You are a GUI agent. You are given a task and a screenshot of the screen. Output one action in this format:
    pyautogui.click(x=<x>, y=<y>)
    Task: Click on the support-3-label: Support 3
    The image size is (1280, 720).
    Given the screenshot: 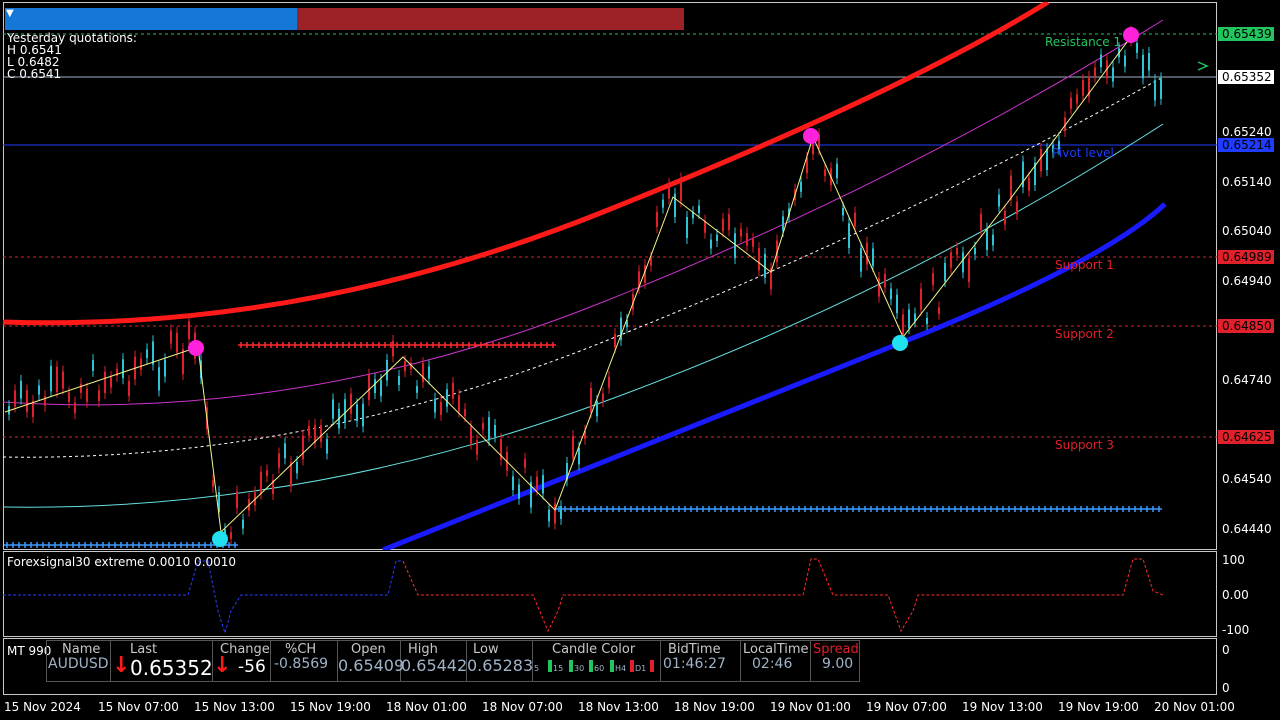 What is the action you would take?
    pyautogui.click(x=1084, y=445)
    